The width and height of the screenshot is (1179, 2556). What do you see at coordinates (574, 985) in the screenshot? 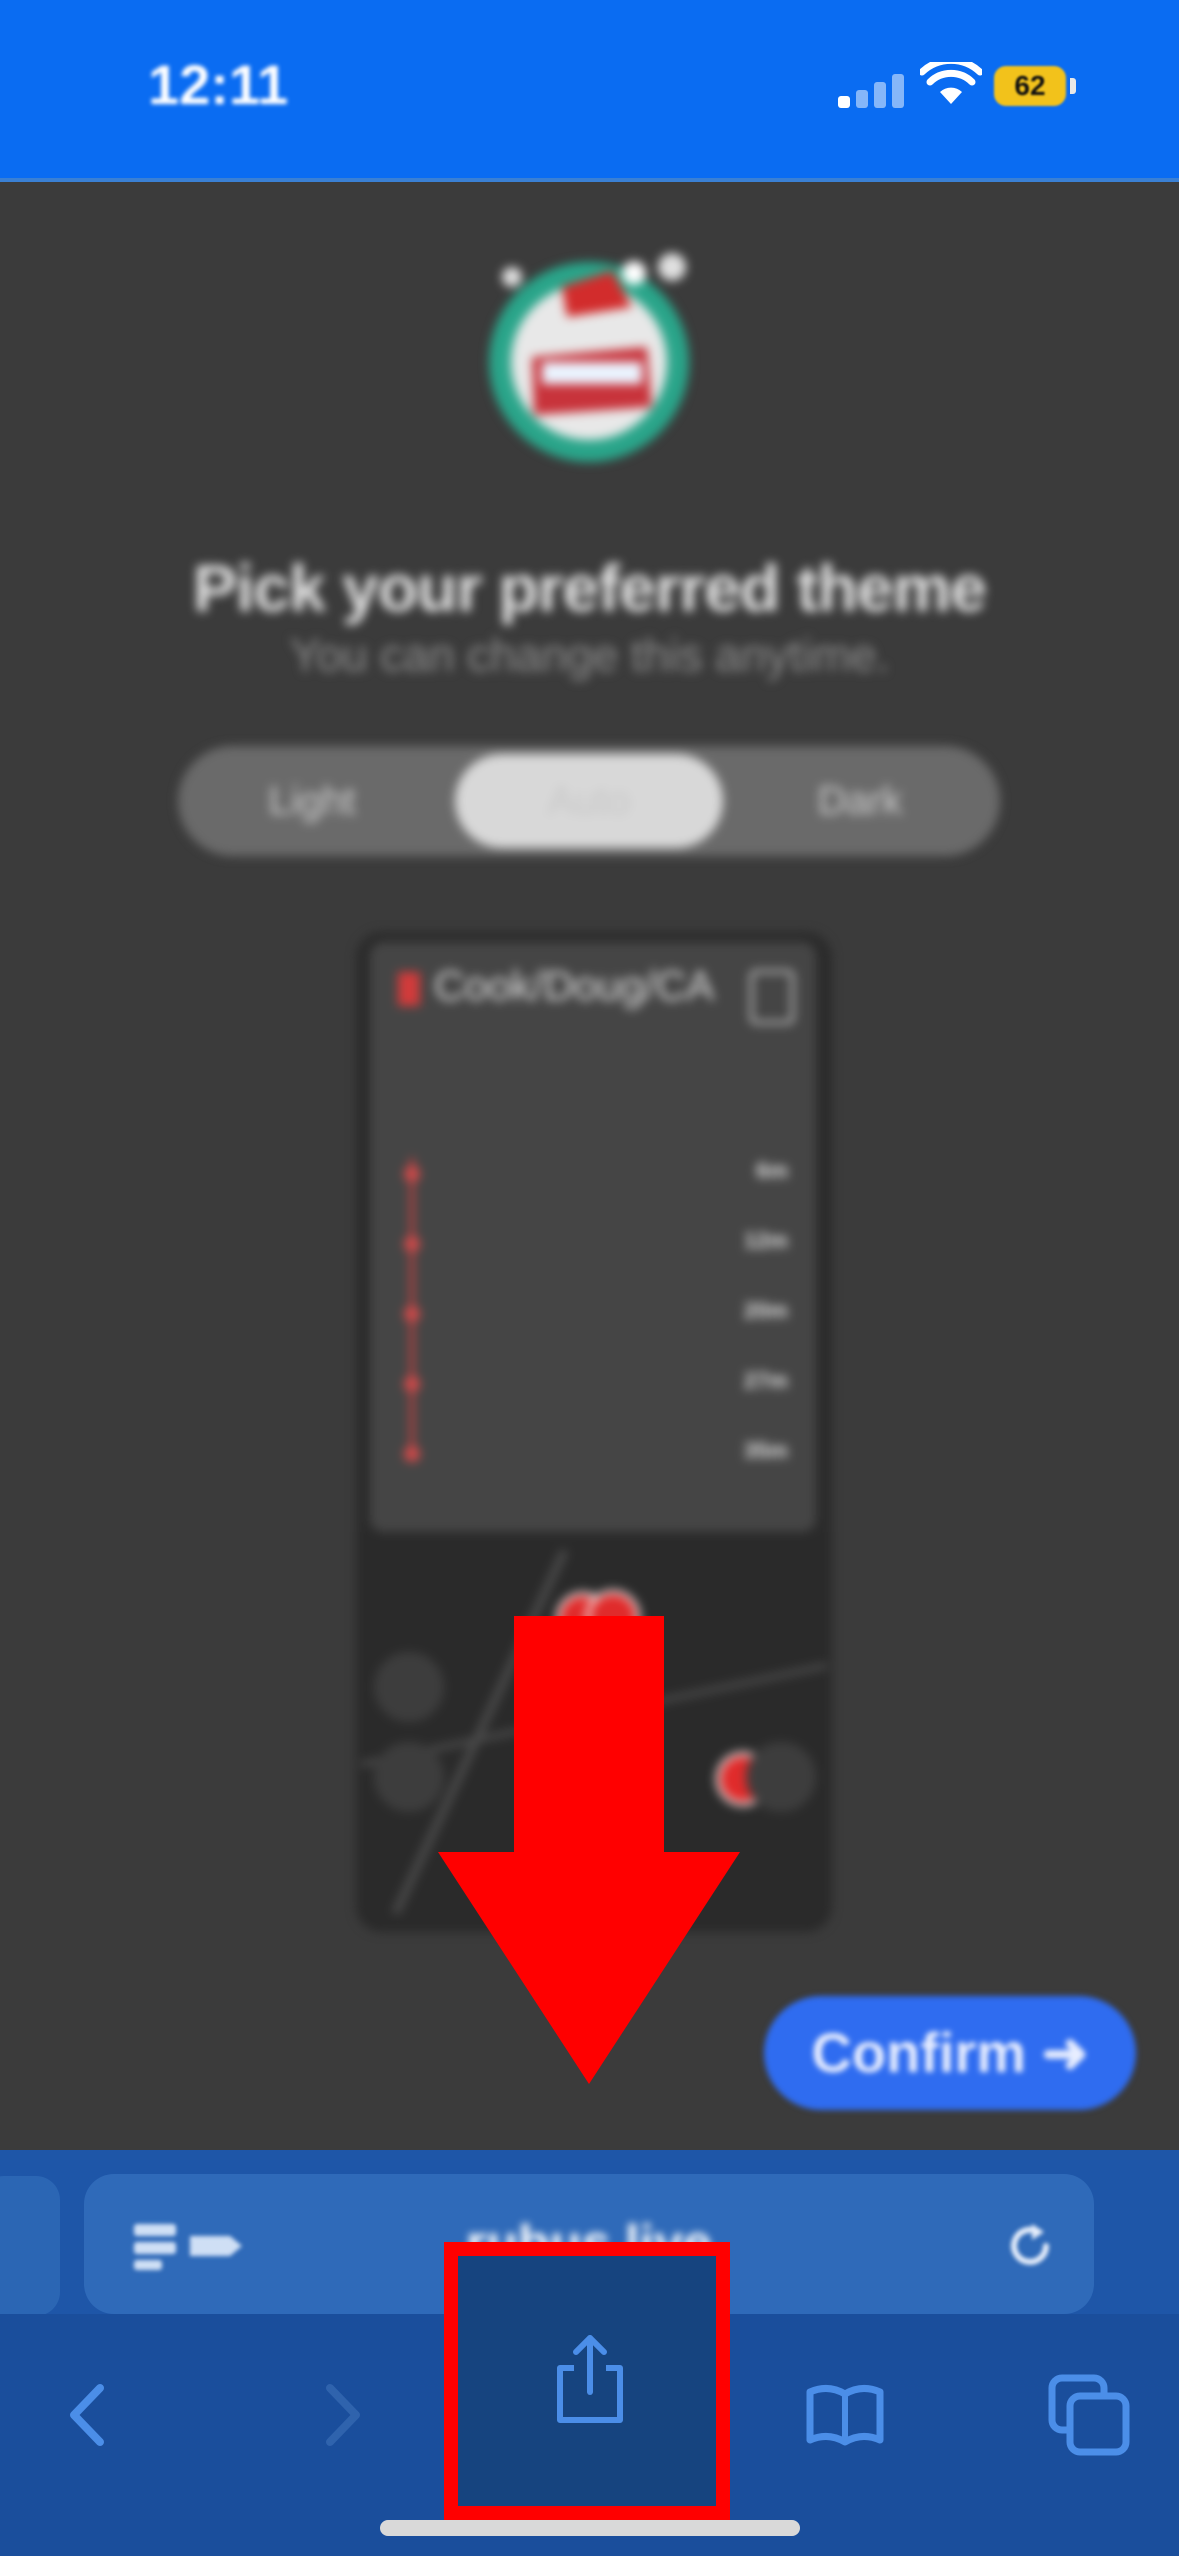
I see `route-name: Cook/Doug/CA` at bounding box center [574, 985].